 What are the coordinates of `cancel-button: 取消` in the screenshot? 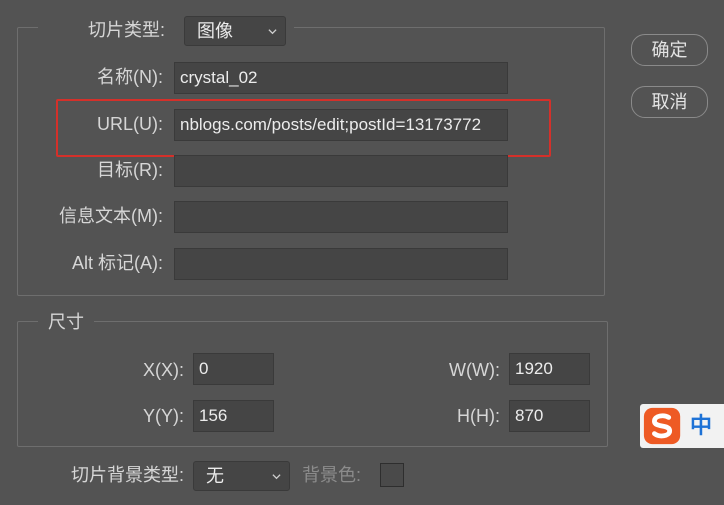 It's located at (669, 102).